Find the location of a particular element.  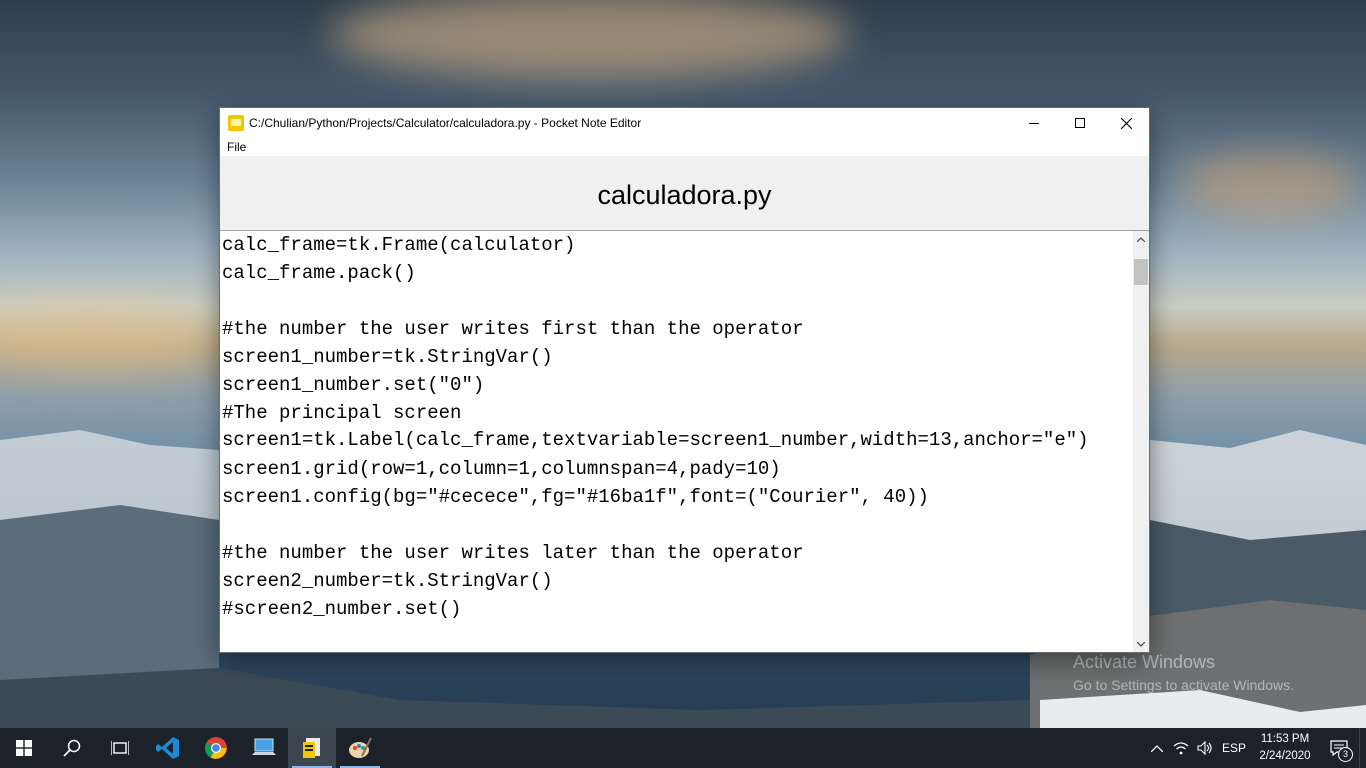

pc-icon is located at coordinates (264, 746).